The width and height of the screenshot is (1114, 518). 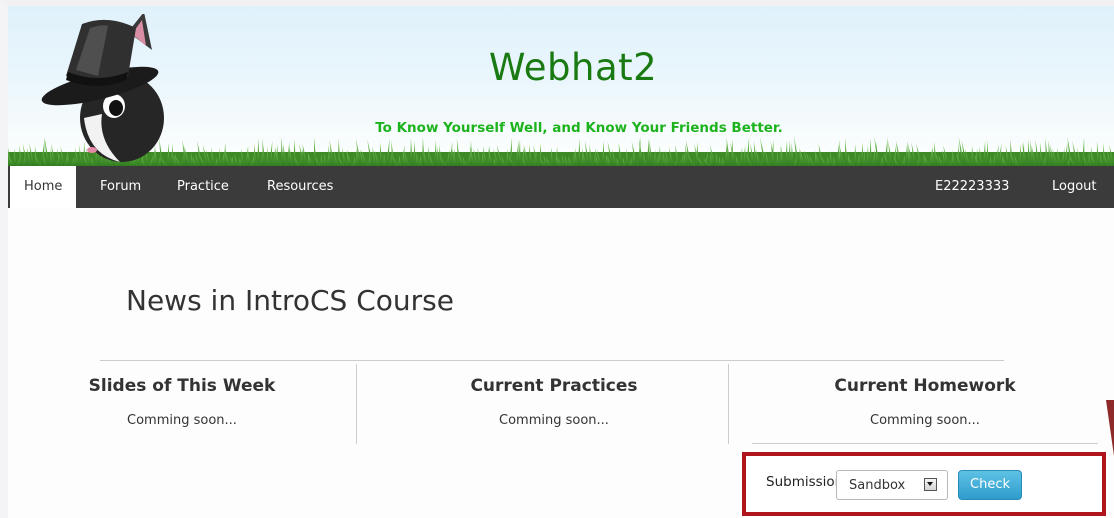 I want to click on column-title-practices: Current Practices, so click(x=554, y=386).